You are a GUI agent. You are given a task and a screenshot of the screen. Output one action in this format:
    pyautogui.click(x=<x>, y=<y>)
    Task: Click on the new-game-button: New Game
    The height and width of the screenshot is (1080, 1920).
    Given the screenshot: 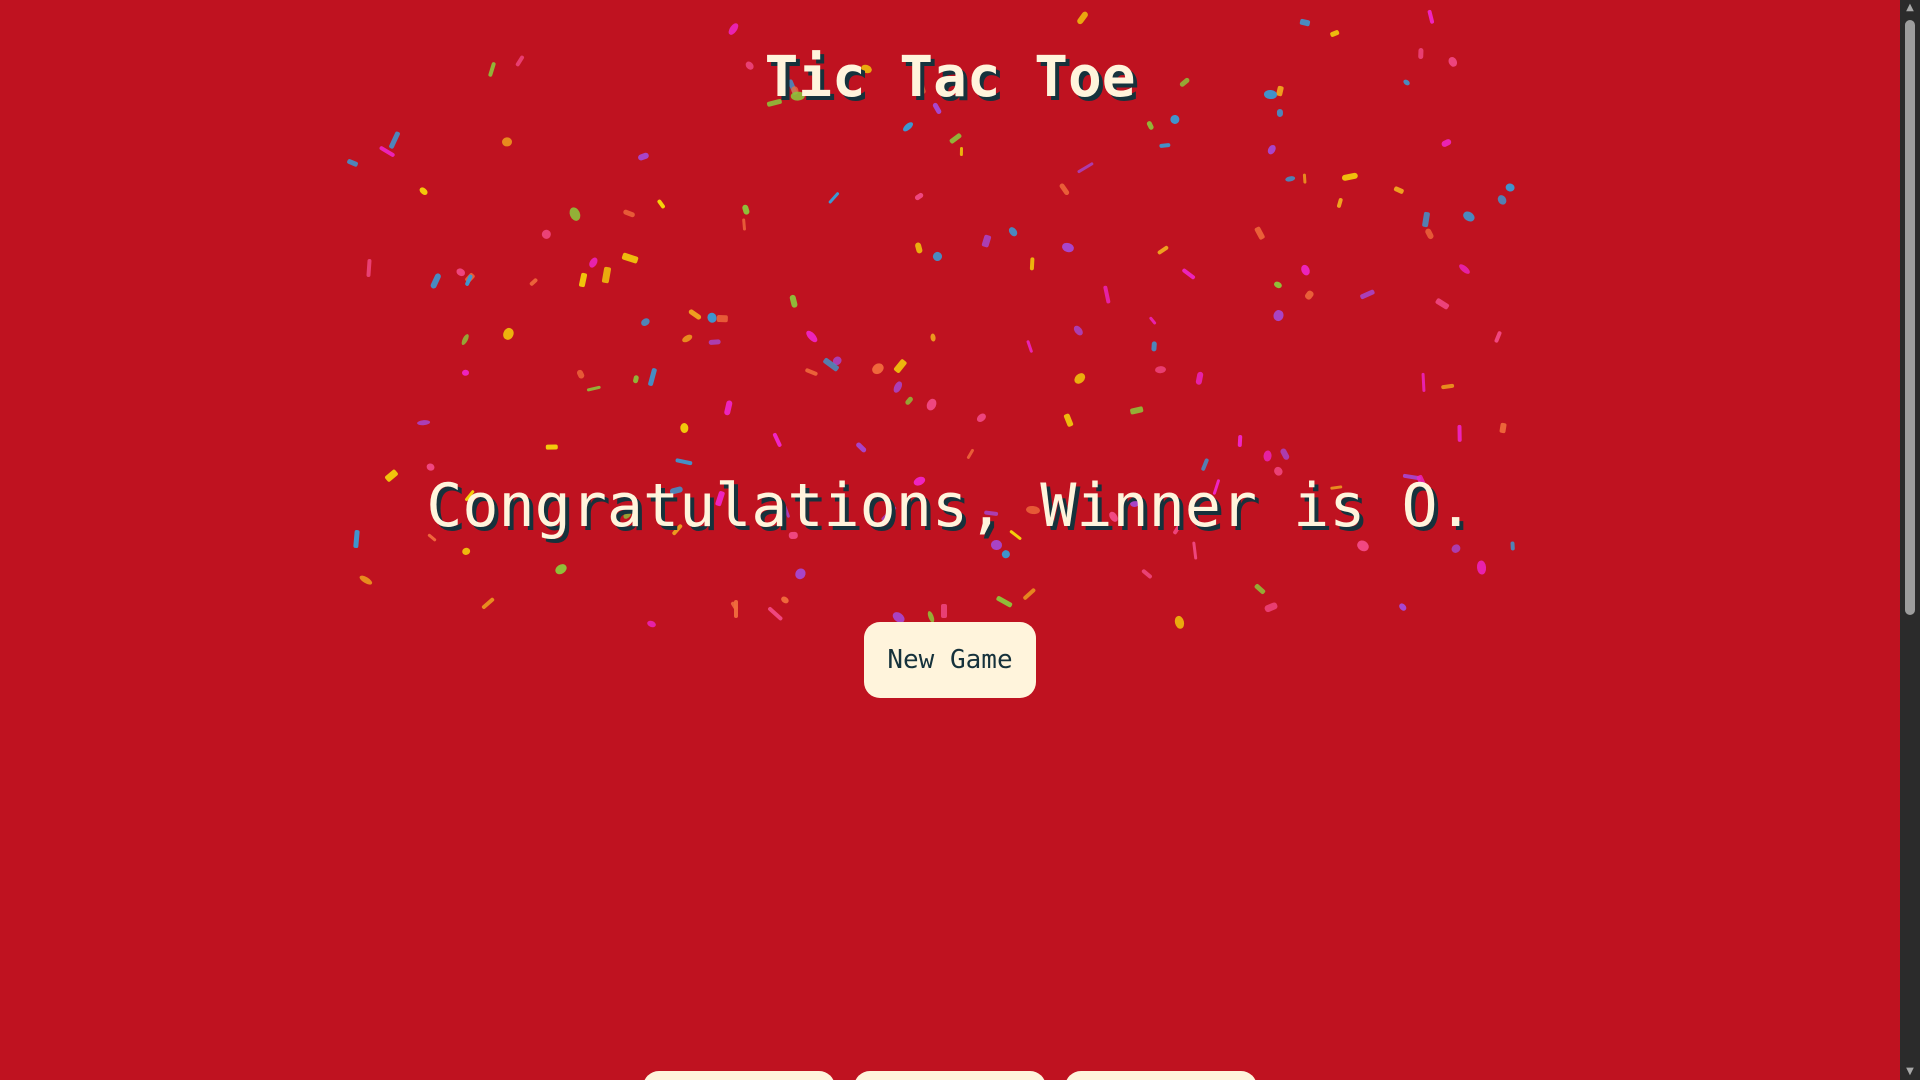 What is the action you would take?
    pyautogui.click(x=950, y=660)
    